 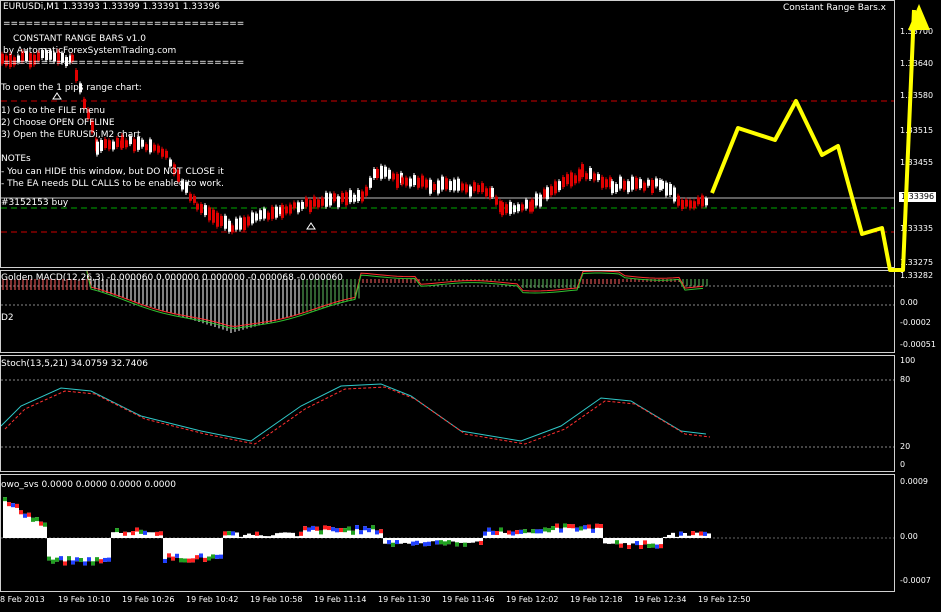 I want to click on macd-axis: 1.33282 0.00 -0.0002 -0.00051, so click(x=918, y=311).